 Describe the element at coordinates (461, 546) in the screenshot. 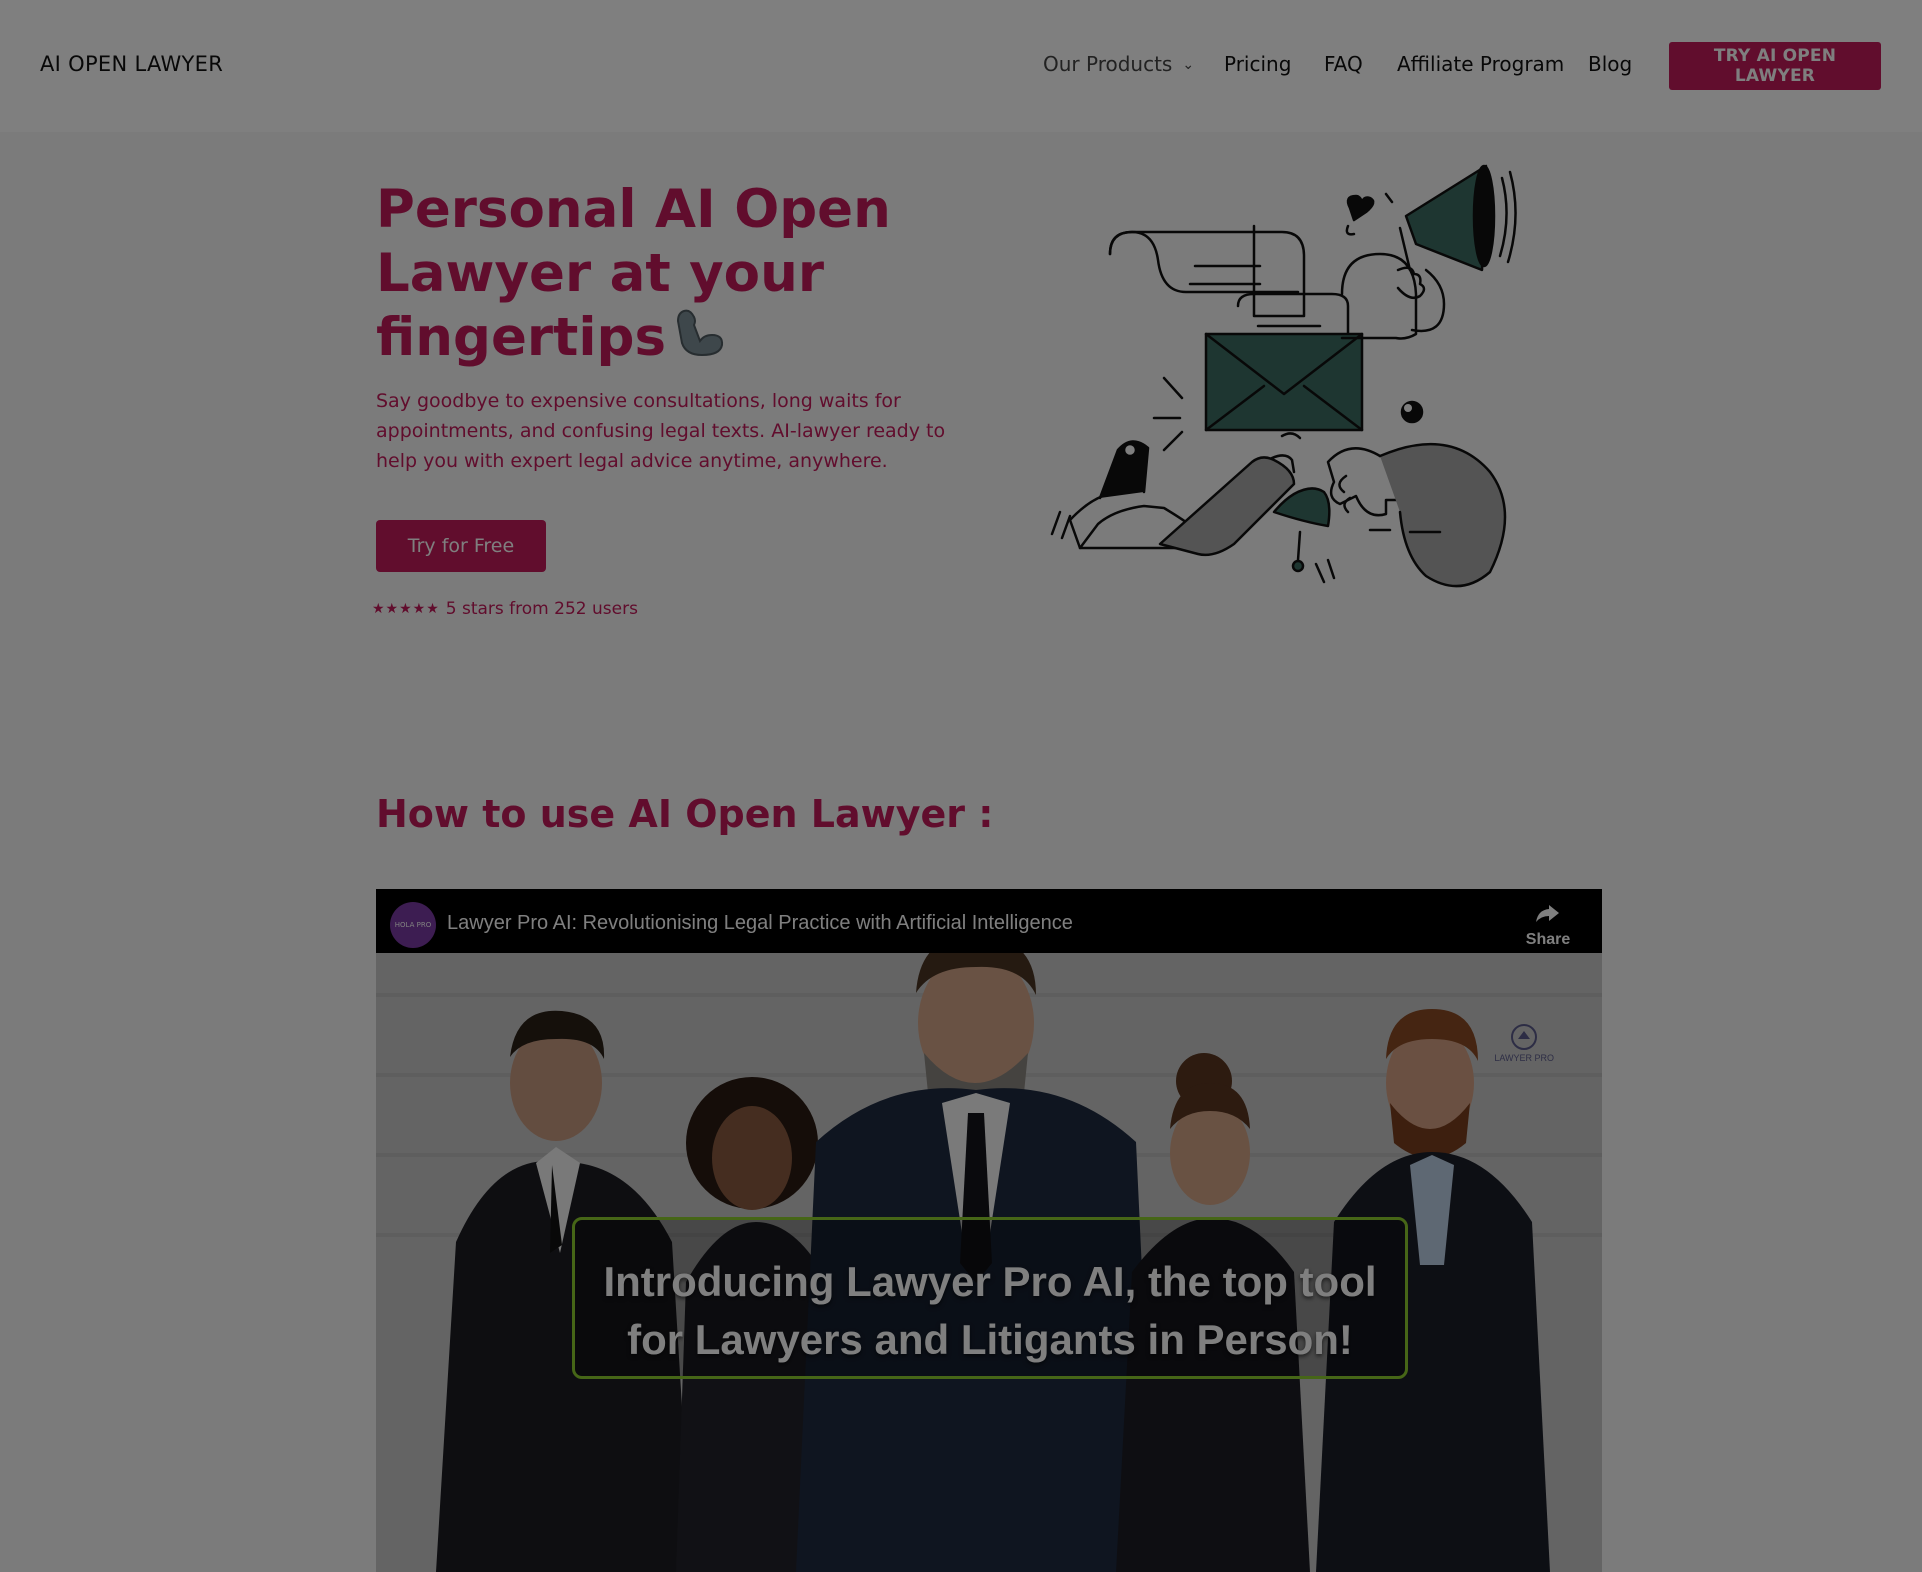

I see `try-for-free-button: Try for Free` at that location.